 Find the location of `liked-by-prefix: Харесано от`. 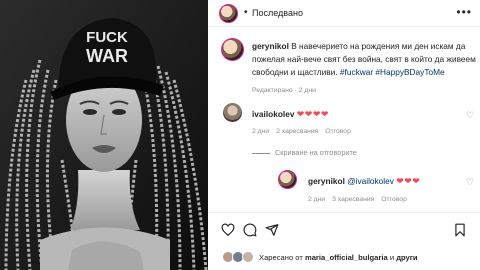

liked-by-prefix: Харесано от is located at coordinates (281, 257).